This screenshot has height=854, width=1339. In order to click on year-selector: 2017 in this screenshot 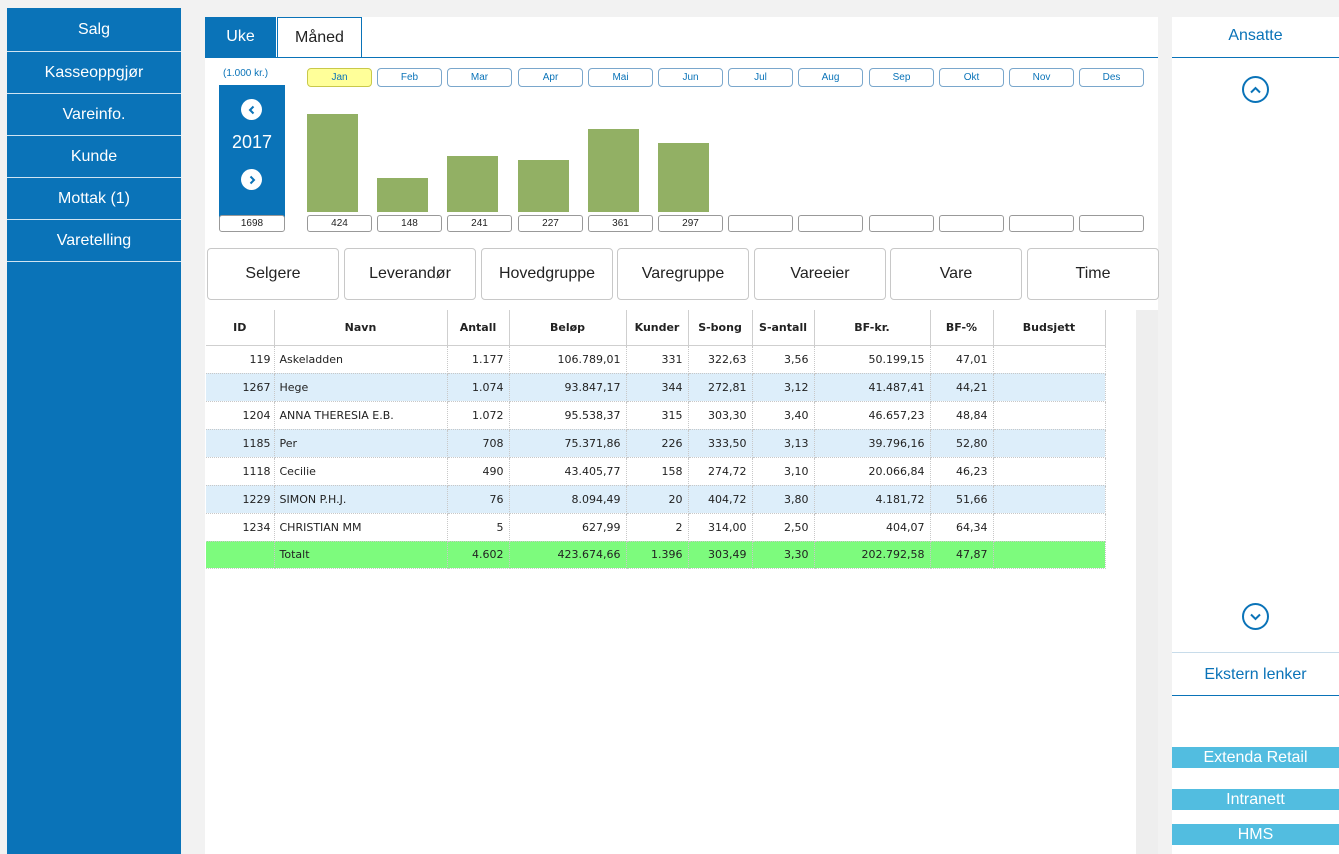, I will do `click(252, 152)`.